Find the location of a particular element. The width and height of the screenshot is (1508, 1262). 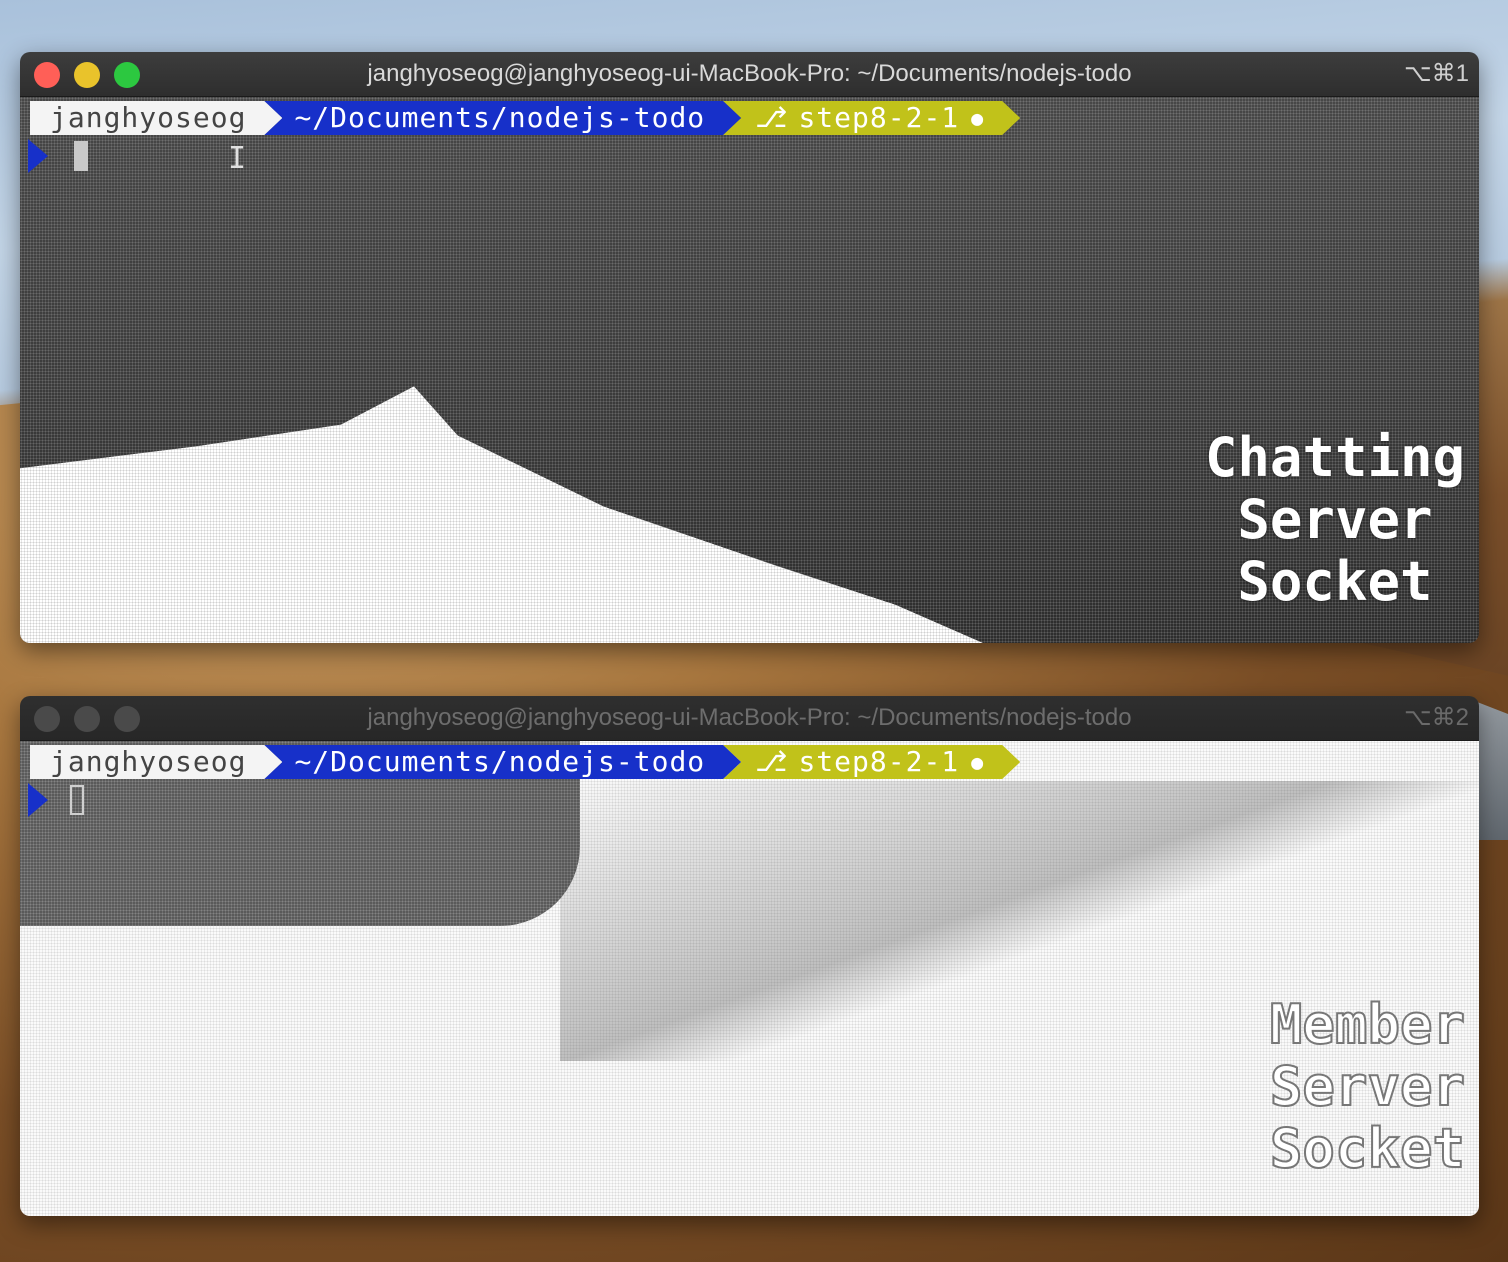

window-shortcut: ⌥⌘1 is located at coordinates (1436, 73).